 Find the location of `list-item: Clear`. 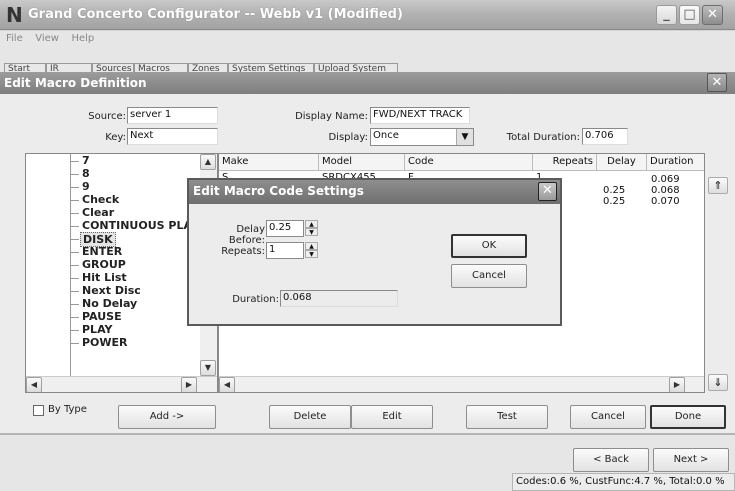

list-item: Clear is located at coordinates (98, 212).